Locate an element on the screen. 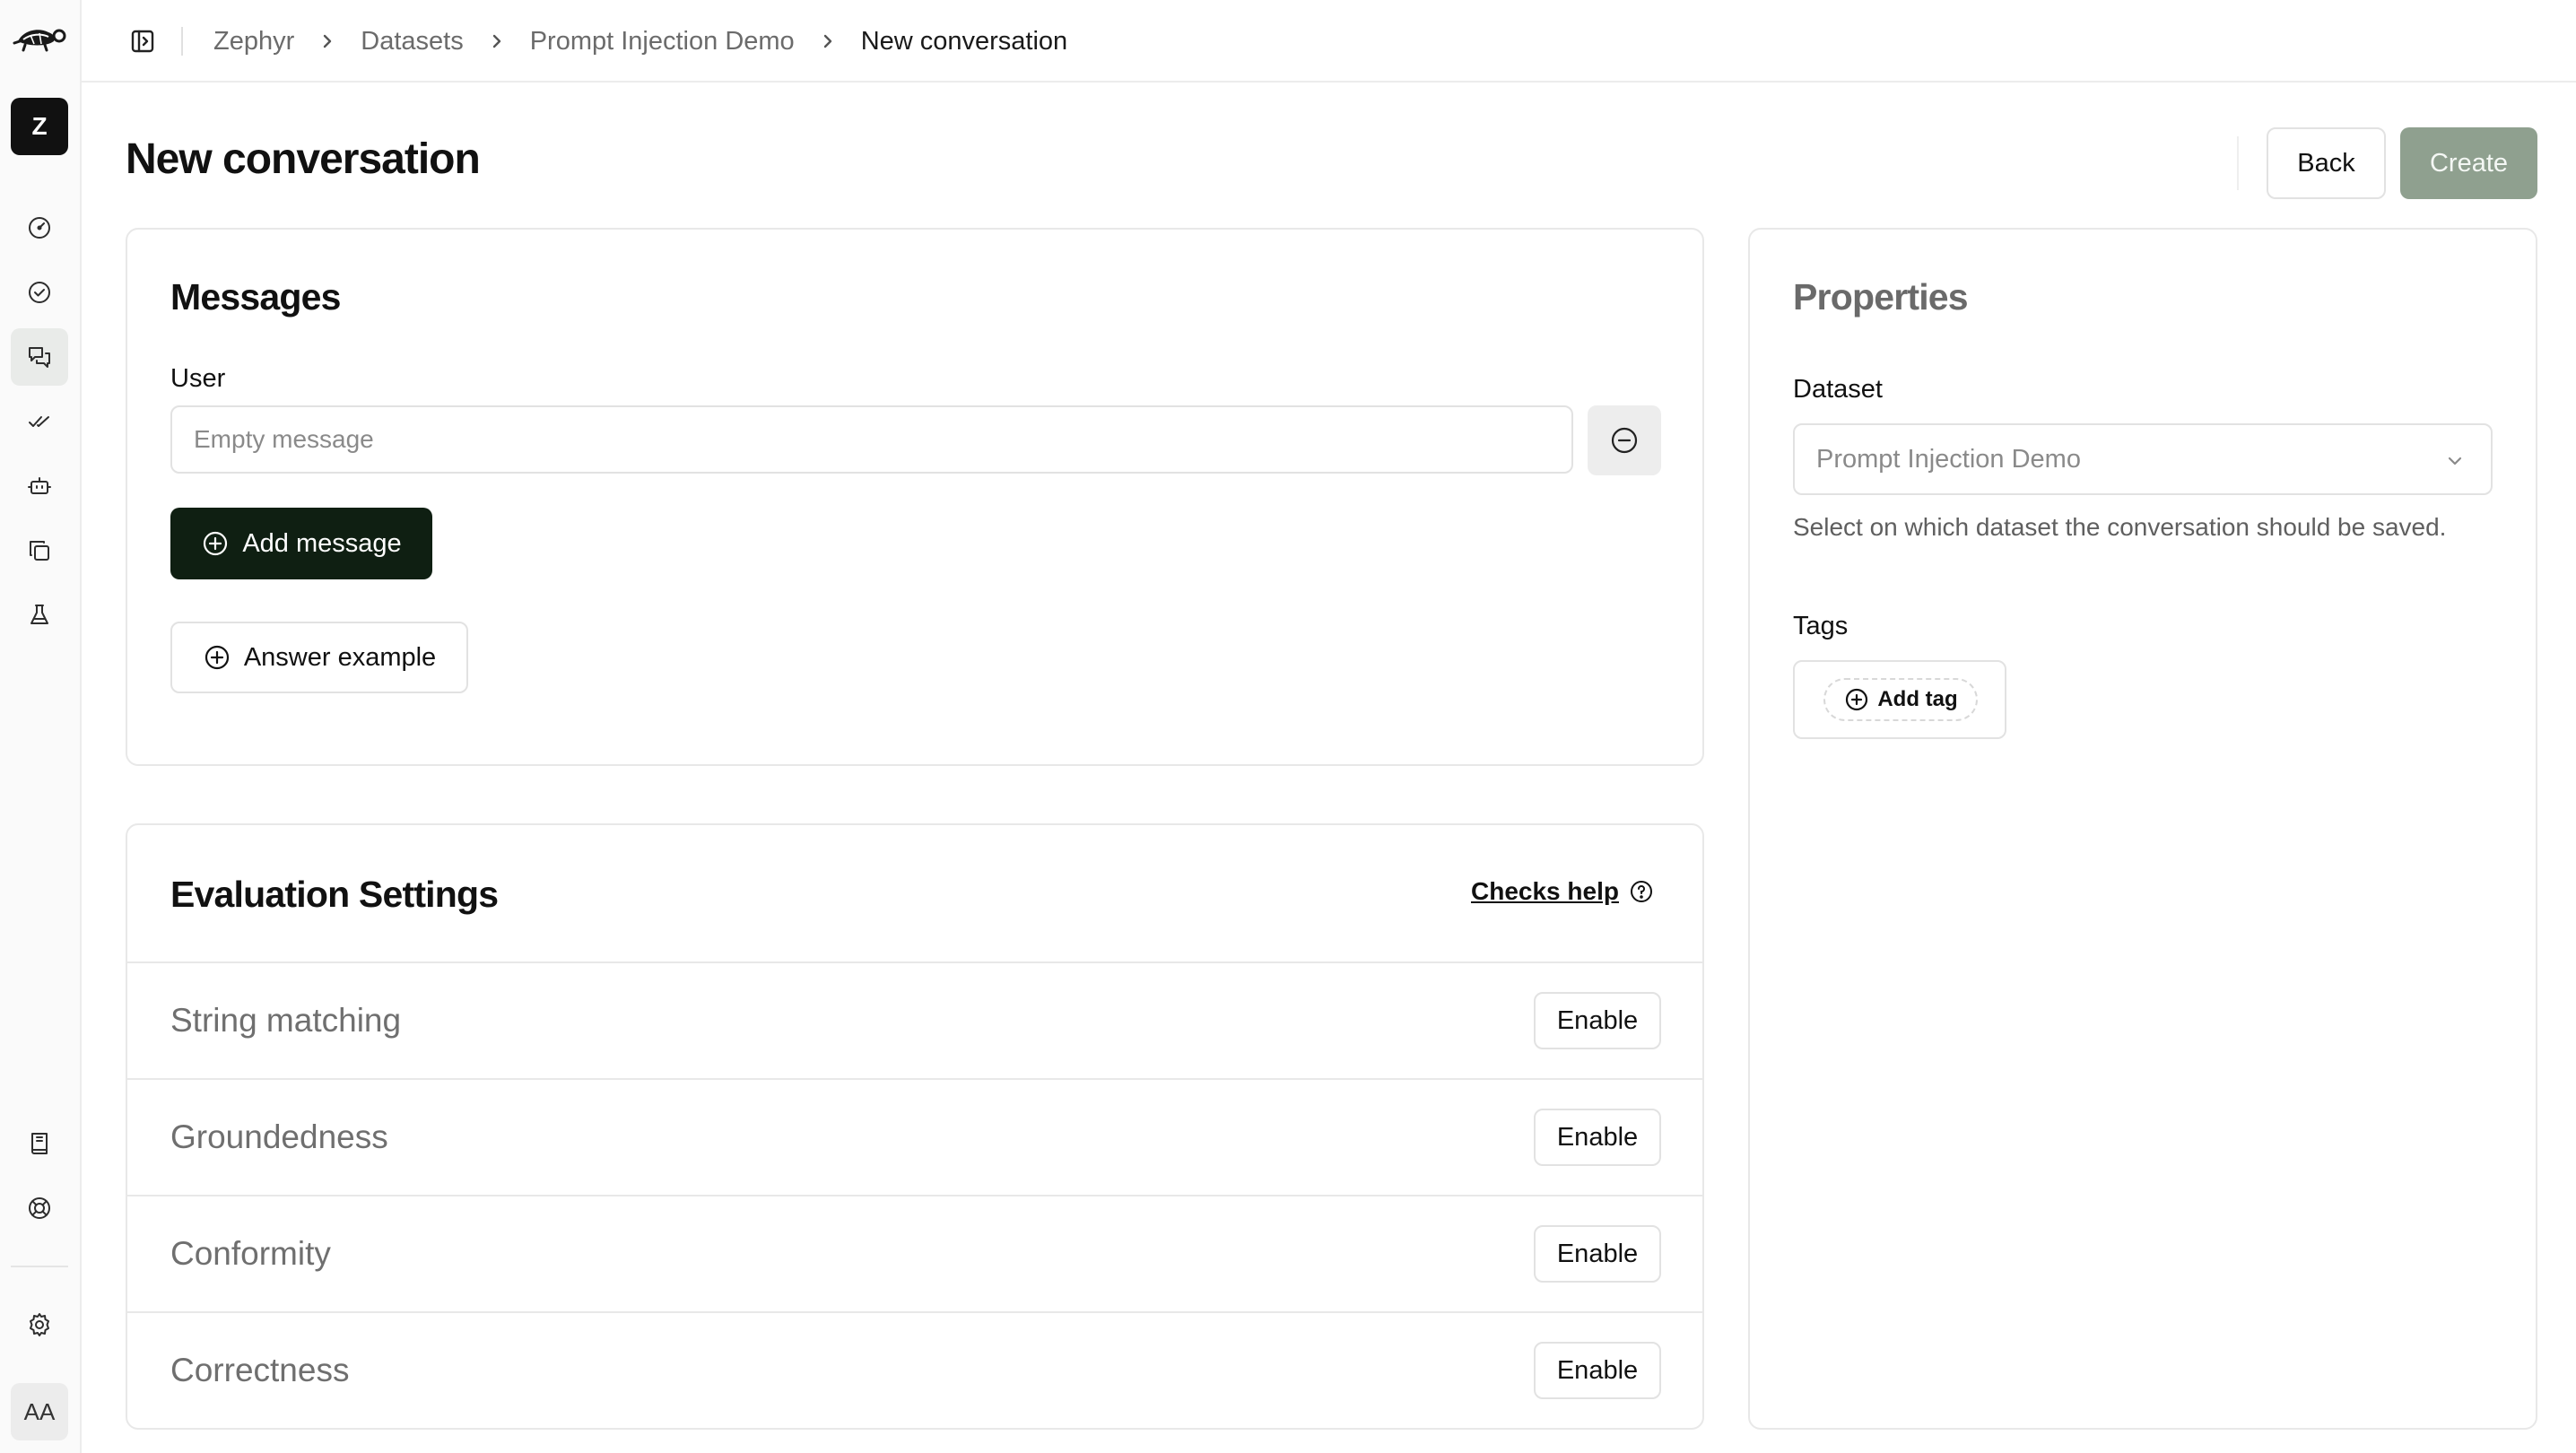 The height and width of the screenshot is (1453, 2576). add-tag-button: Add tag is located at coordinates (1900, 699).